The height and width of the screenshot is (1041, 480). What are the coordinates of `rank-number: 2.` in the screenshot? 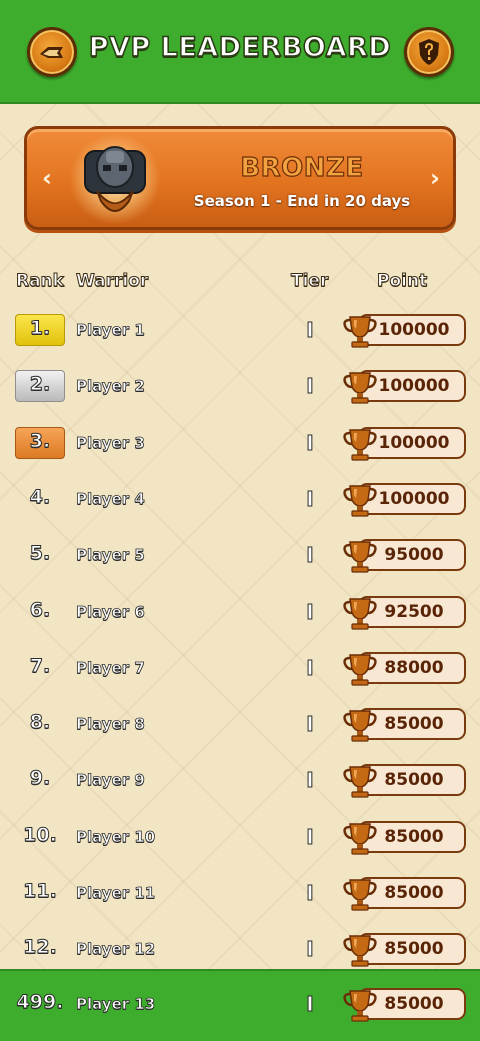 It's located at (40, 384).